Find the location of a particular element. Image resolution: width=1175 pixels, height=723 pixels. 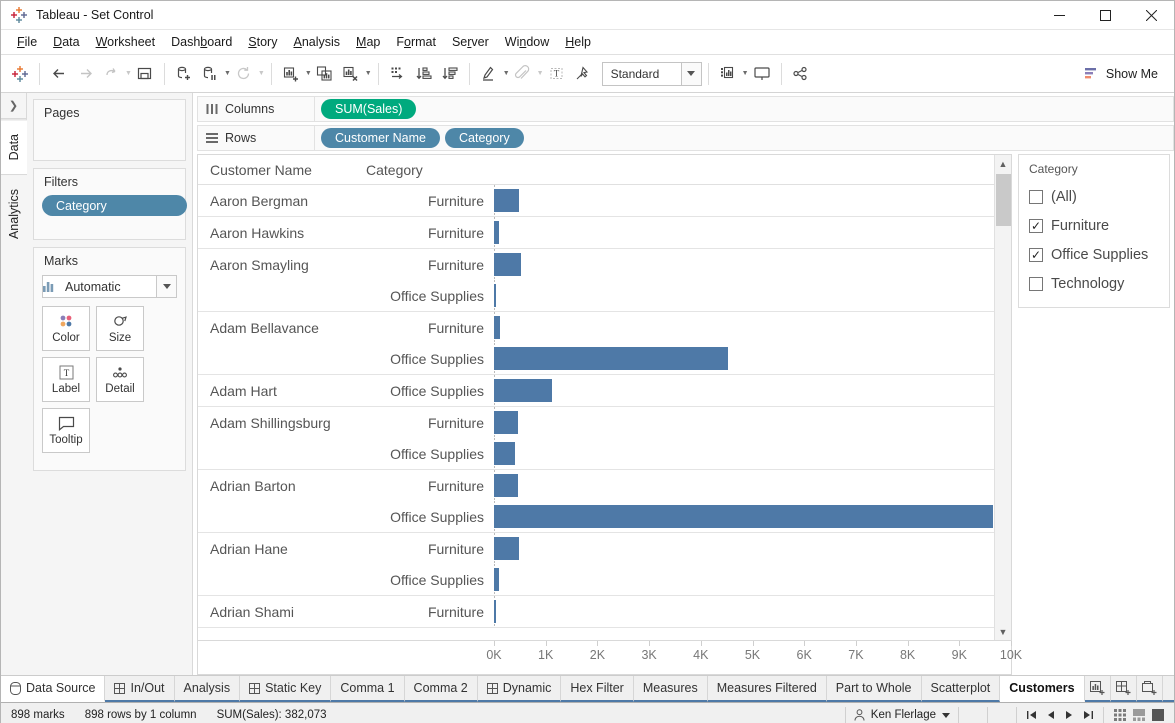

filmstrip-view-icon is located at coordinates (1139, 715).